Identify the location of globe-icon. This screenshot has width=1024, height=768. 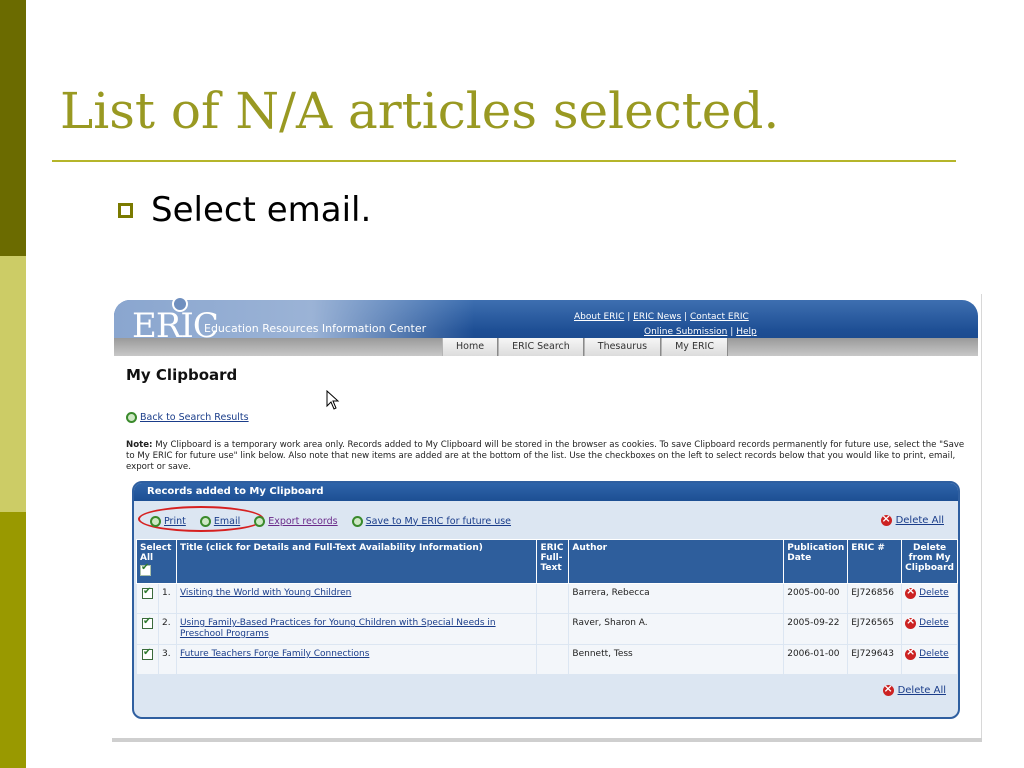
(180, 304).